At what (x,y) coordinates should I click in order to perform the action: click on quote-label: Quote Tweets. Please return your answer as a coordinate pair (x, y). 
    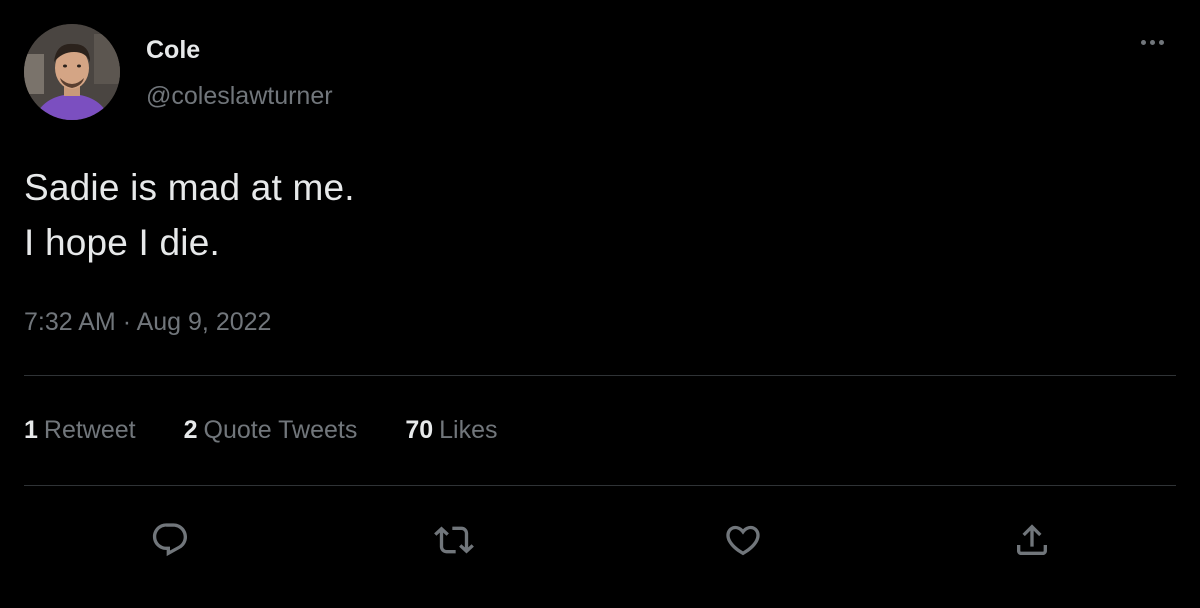
    Looking at the image, I should click on (280, 430).